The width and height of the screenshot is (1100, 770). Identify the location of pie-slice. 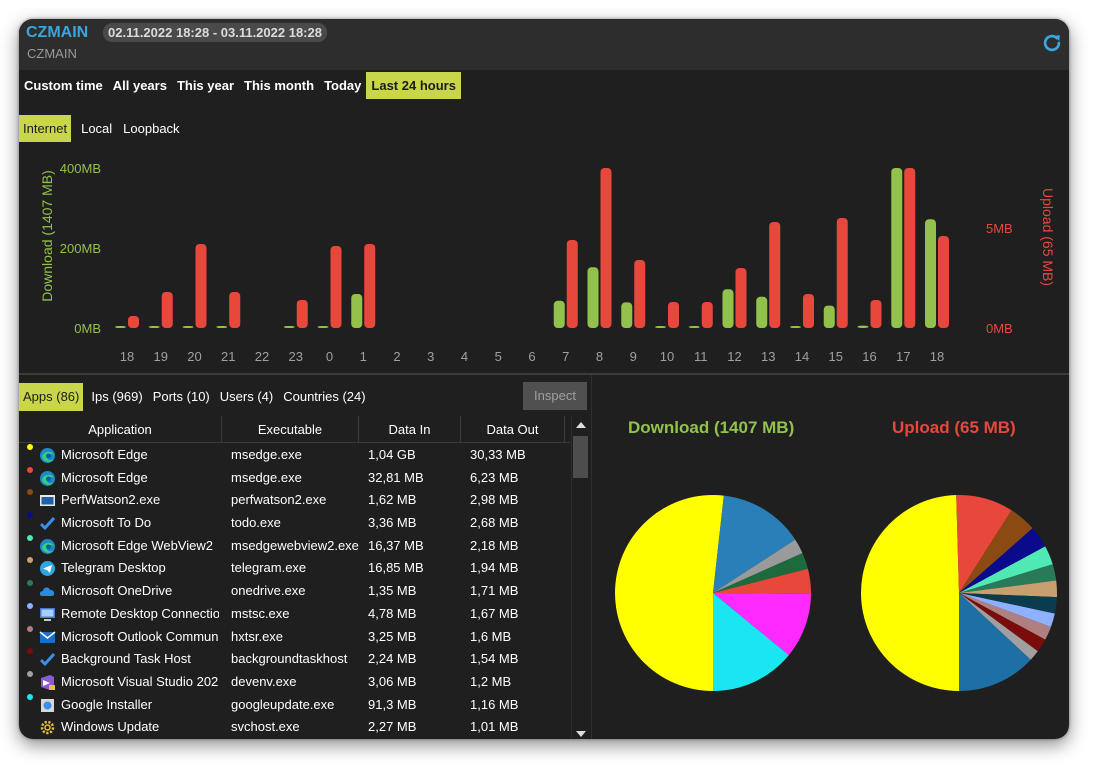
(669, 593).